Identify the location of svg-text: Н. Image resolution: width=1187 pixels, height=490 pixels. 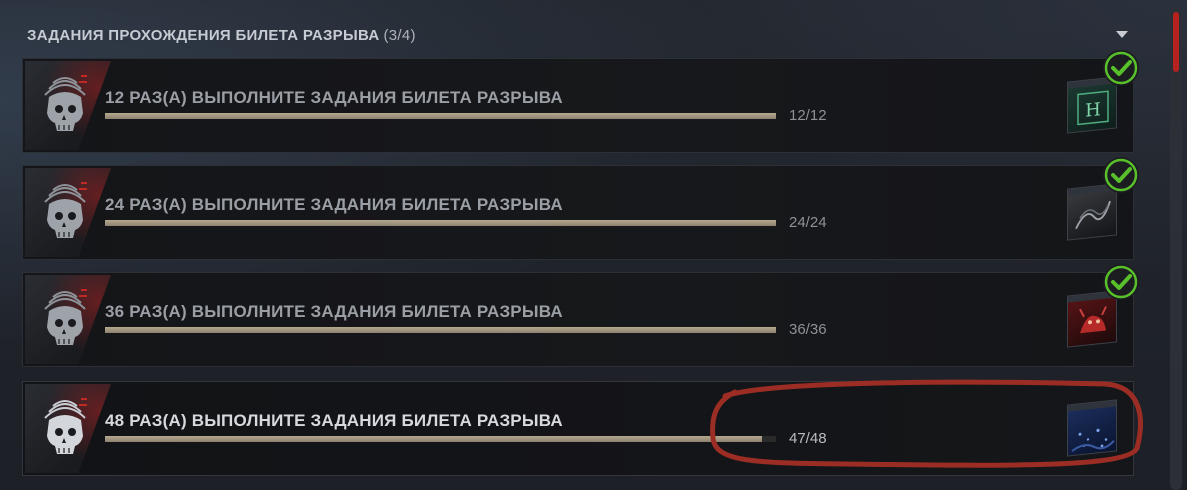
(1093, 110).